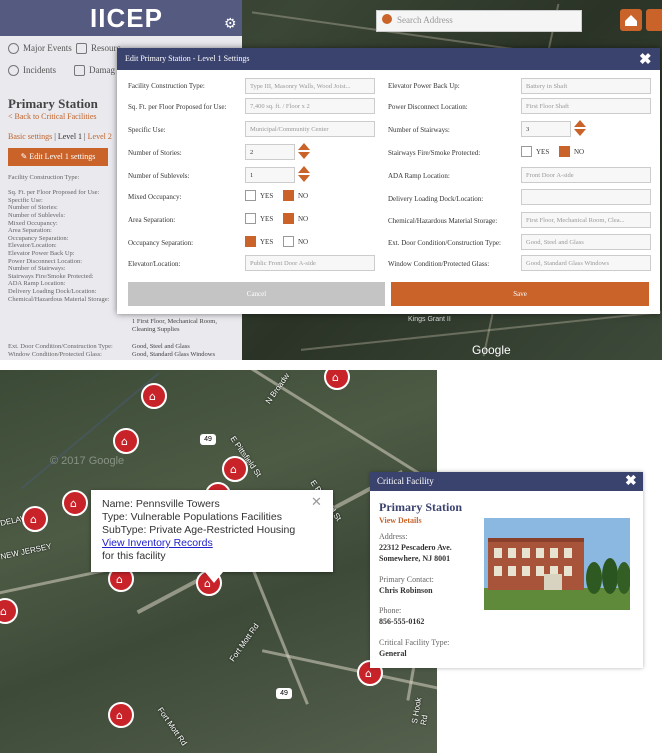  I want to click on mixed-occupancy-no-checkbox, so click(288, 195).